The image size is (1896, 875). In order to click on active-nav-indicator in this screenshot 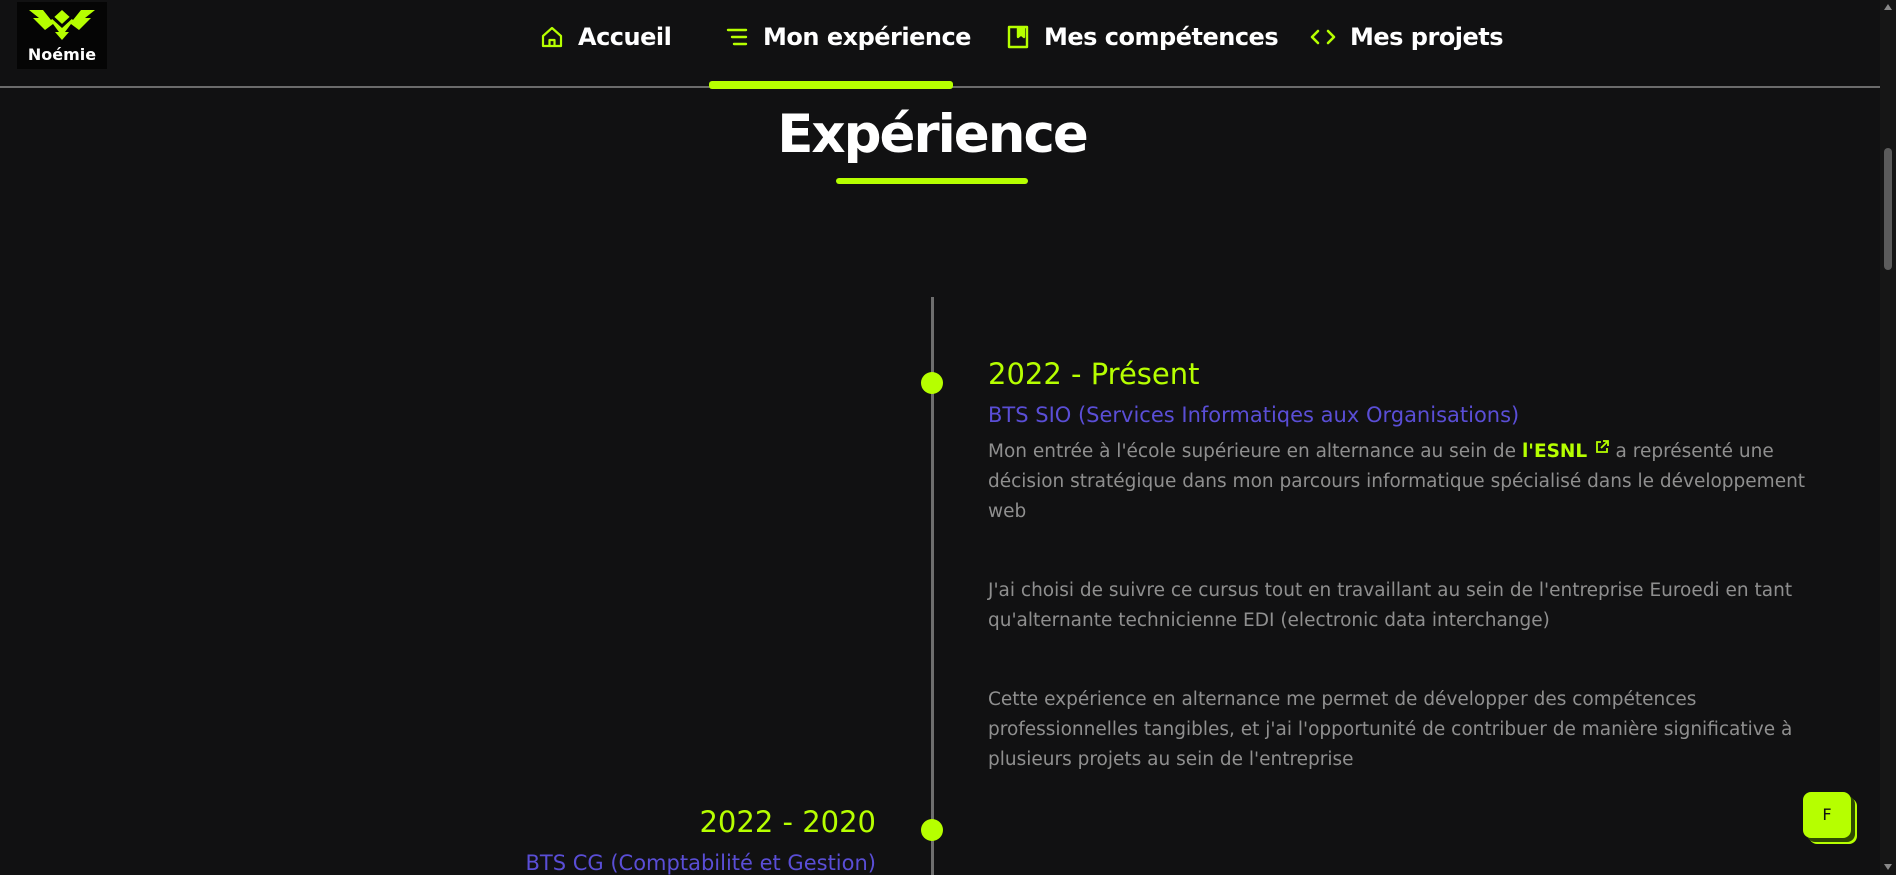, I will do `click(831, 85)`.